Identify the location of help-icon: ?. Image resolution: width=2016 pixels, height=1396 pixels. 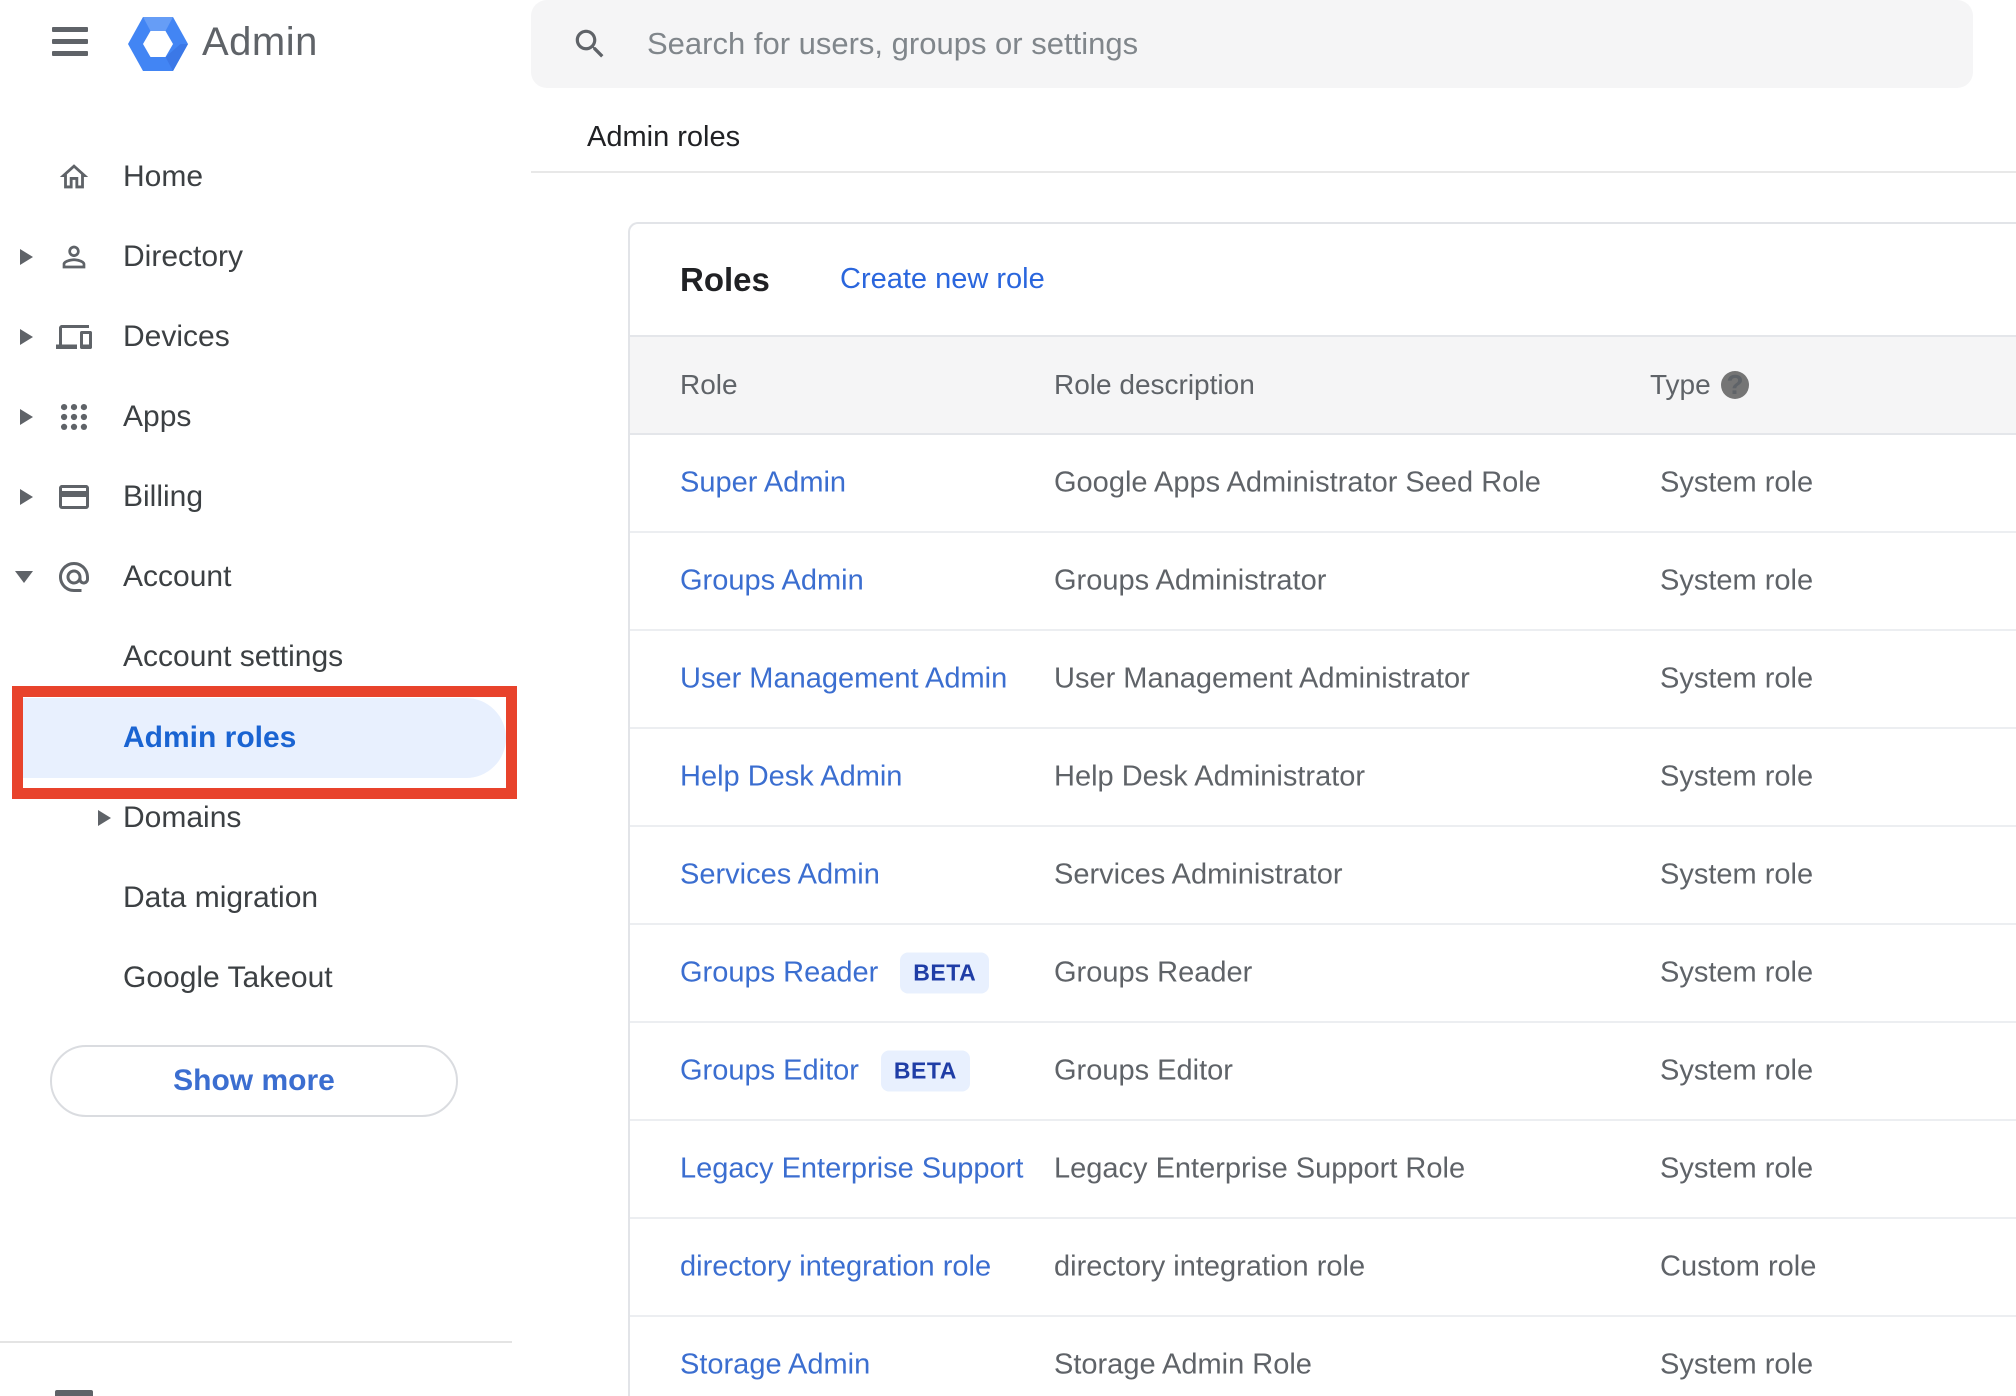
(1735, 384).